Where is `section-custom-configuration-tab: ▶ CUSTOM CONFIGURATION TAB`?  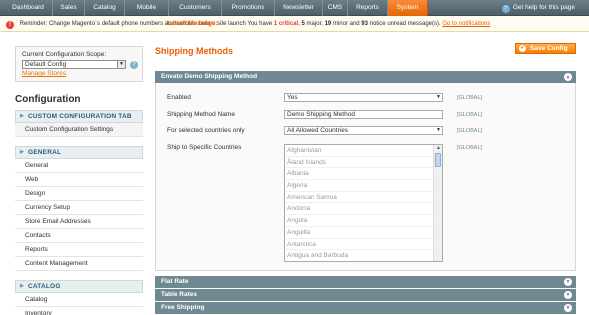
section-custom-configuration-tab: ▶ CUSTOM CONFIGURATION TAB is located at coordinates (79, 116).